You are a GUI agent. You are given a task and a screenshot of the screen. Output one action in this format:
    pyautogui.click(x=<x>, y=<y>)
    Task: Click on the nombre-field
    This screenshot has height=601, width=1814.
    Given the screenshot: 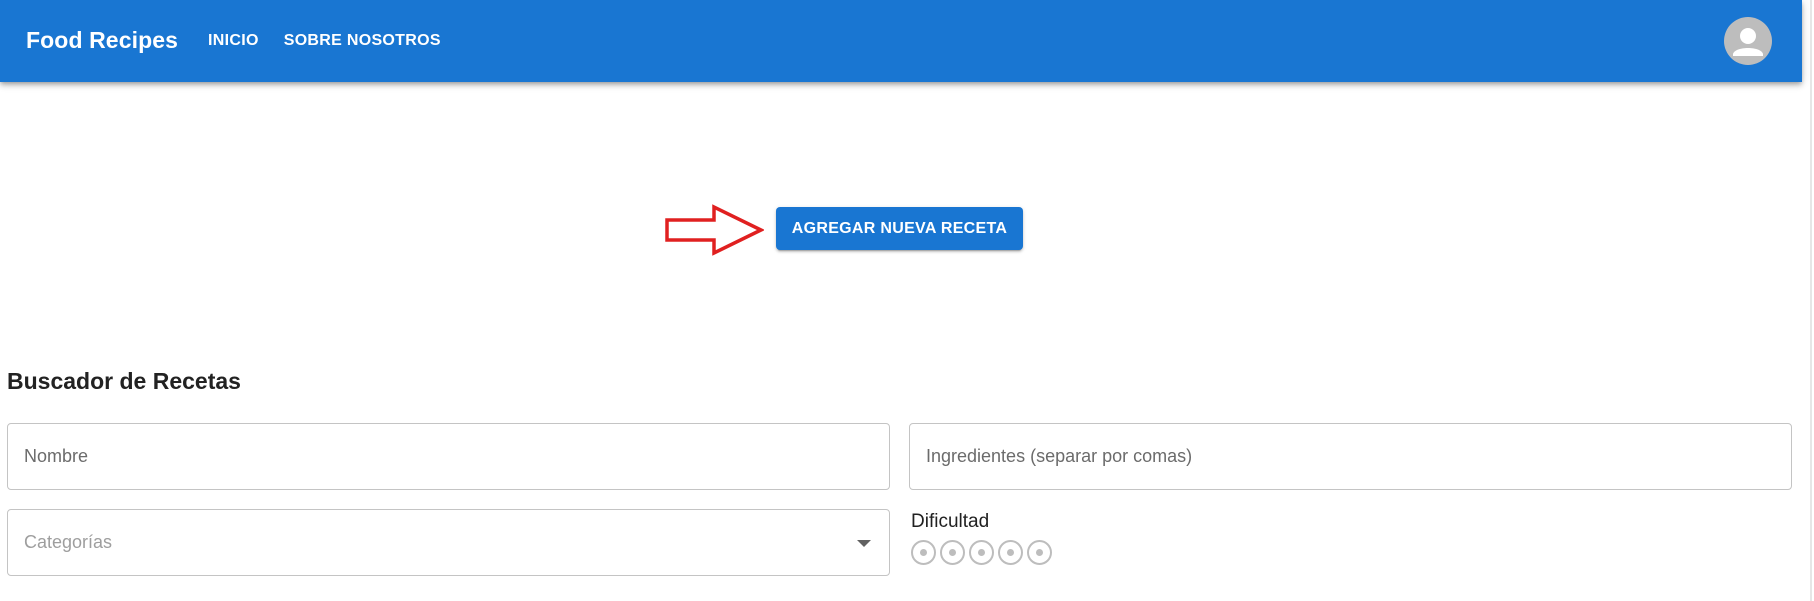 What is the action you would take?
    pyautogui.click(x=448, y=456)
    